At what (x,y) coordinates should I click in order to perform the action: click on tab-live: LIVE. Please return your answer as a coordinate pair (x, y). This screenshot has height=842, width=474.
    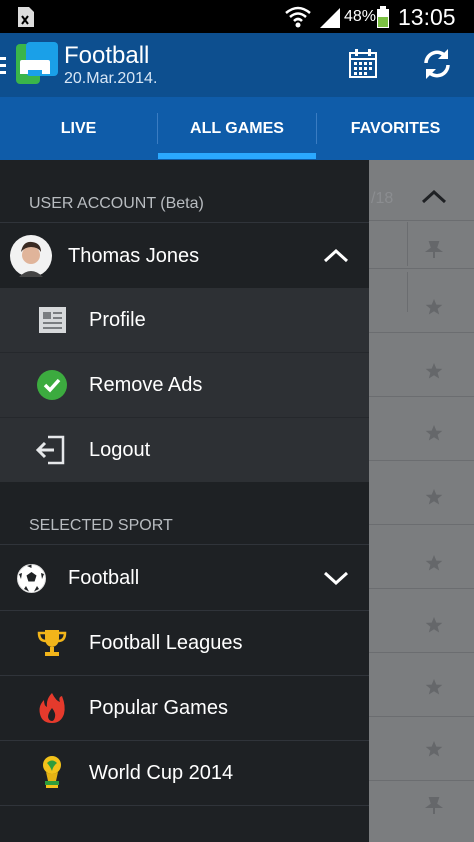
    Looking at the image, I should click on (78, 128).